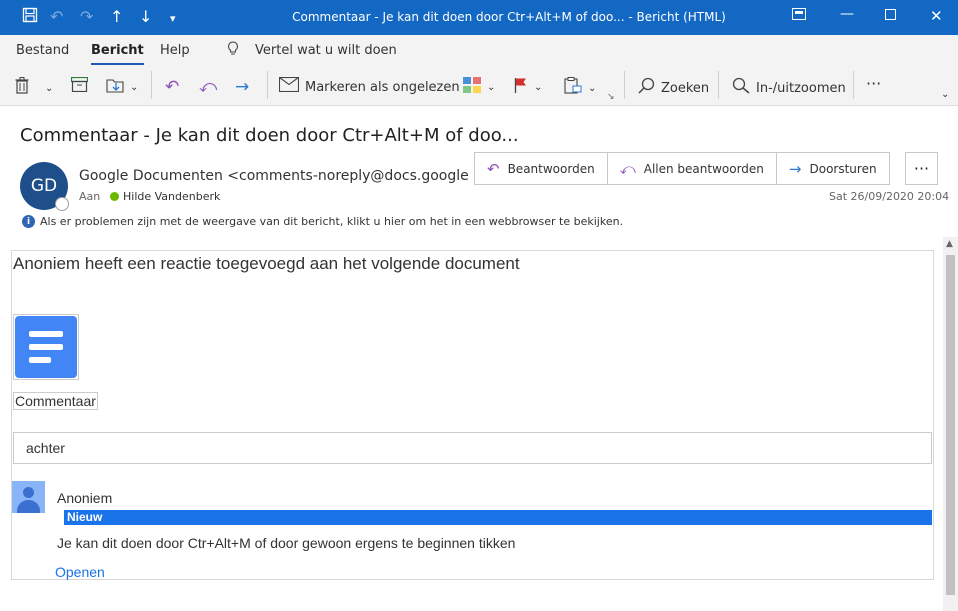  Describe the element at coordinates (90, 196) in the screenshot. I see `to-label: Aan` at that location.